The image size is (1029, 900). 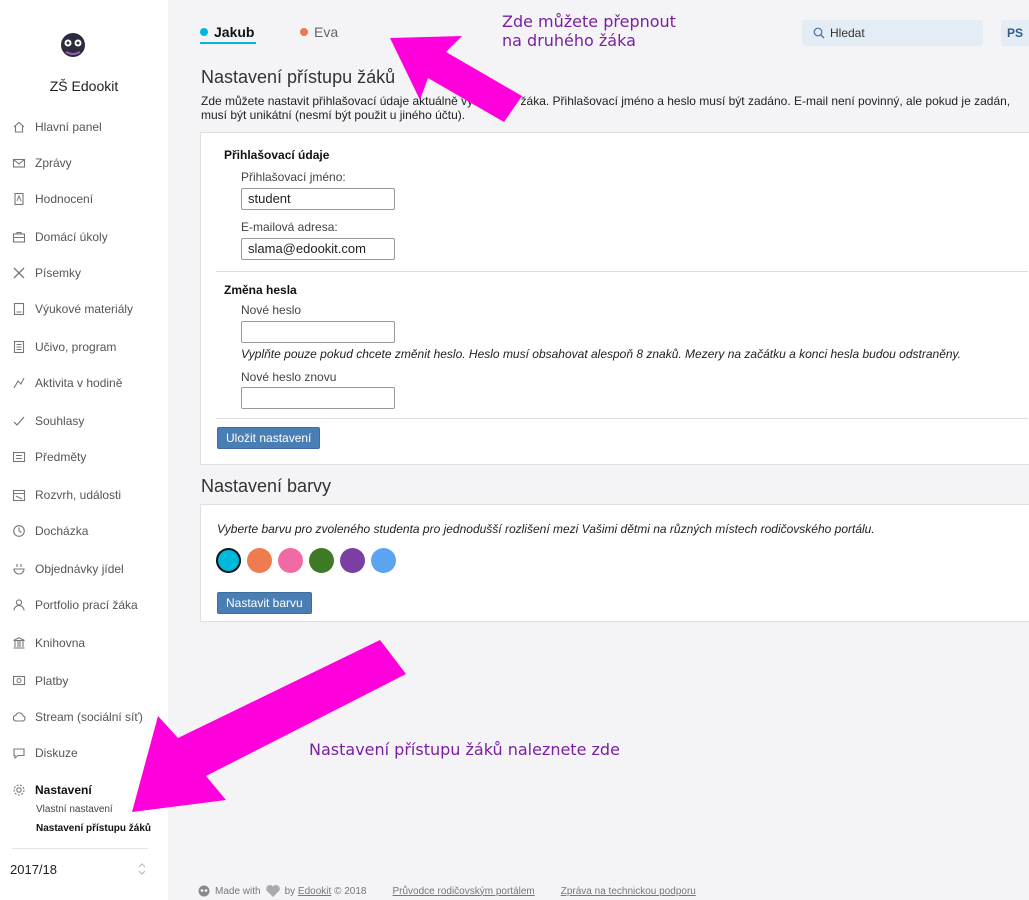 What do you see at coordinates (68, 127) in the screenshot?
I see `sidebar-item-label: Hlavní panel` at bounding box center [68, 127].